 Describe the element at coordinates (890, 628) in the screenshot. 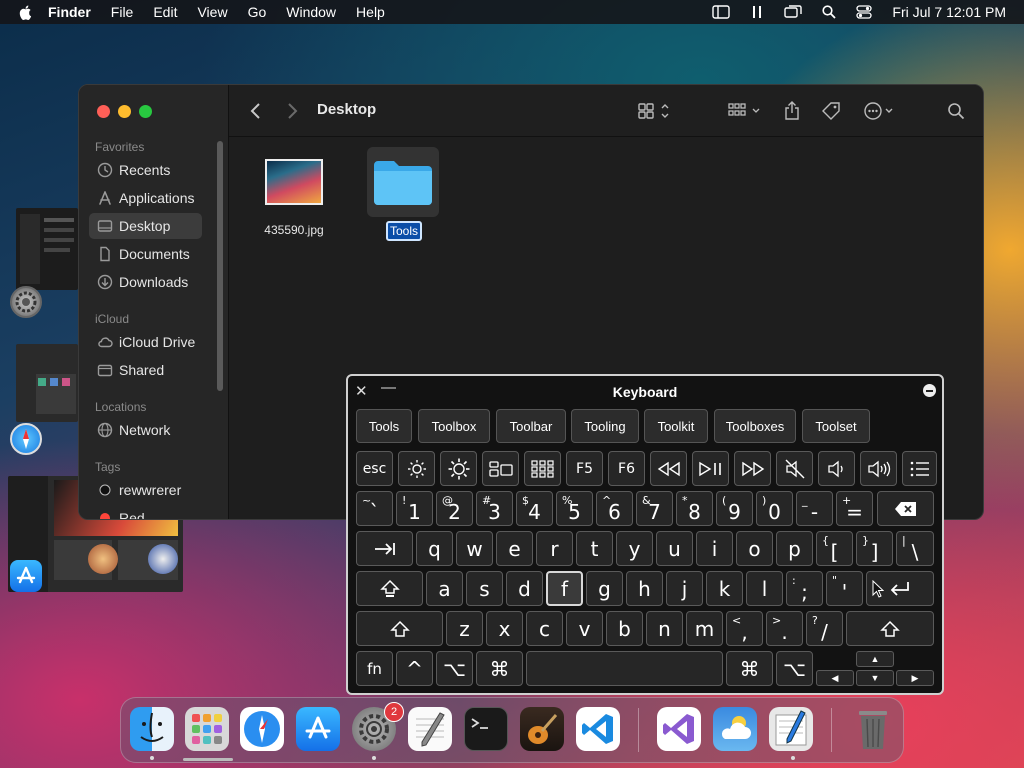

I see `key-shift-right` at that location.